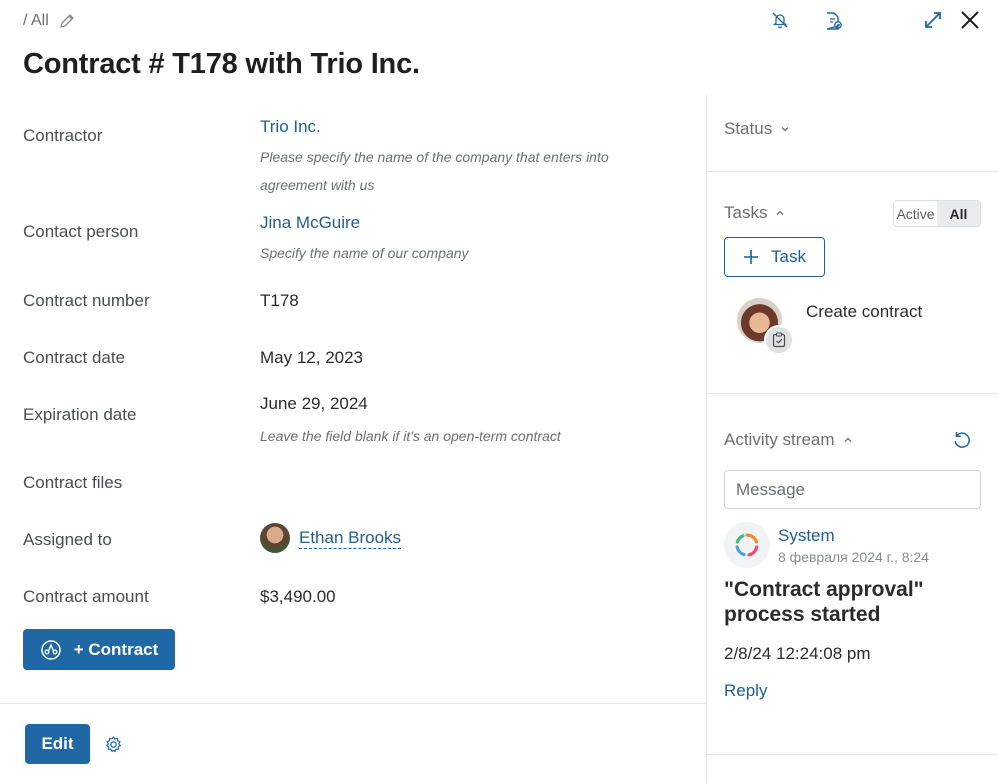 Image resolution: width=998 pixels, height=783 pixels. What do you see at coordinates (67, 539) in the screenshot?
I see `assigned-to-label: Assigned to` at bounding box center [67, 539].